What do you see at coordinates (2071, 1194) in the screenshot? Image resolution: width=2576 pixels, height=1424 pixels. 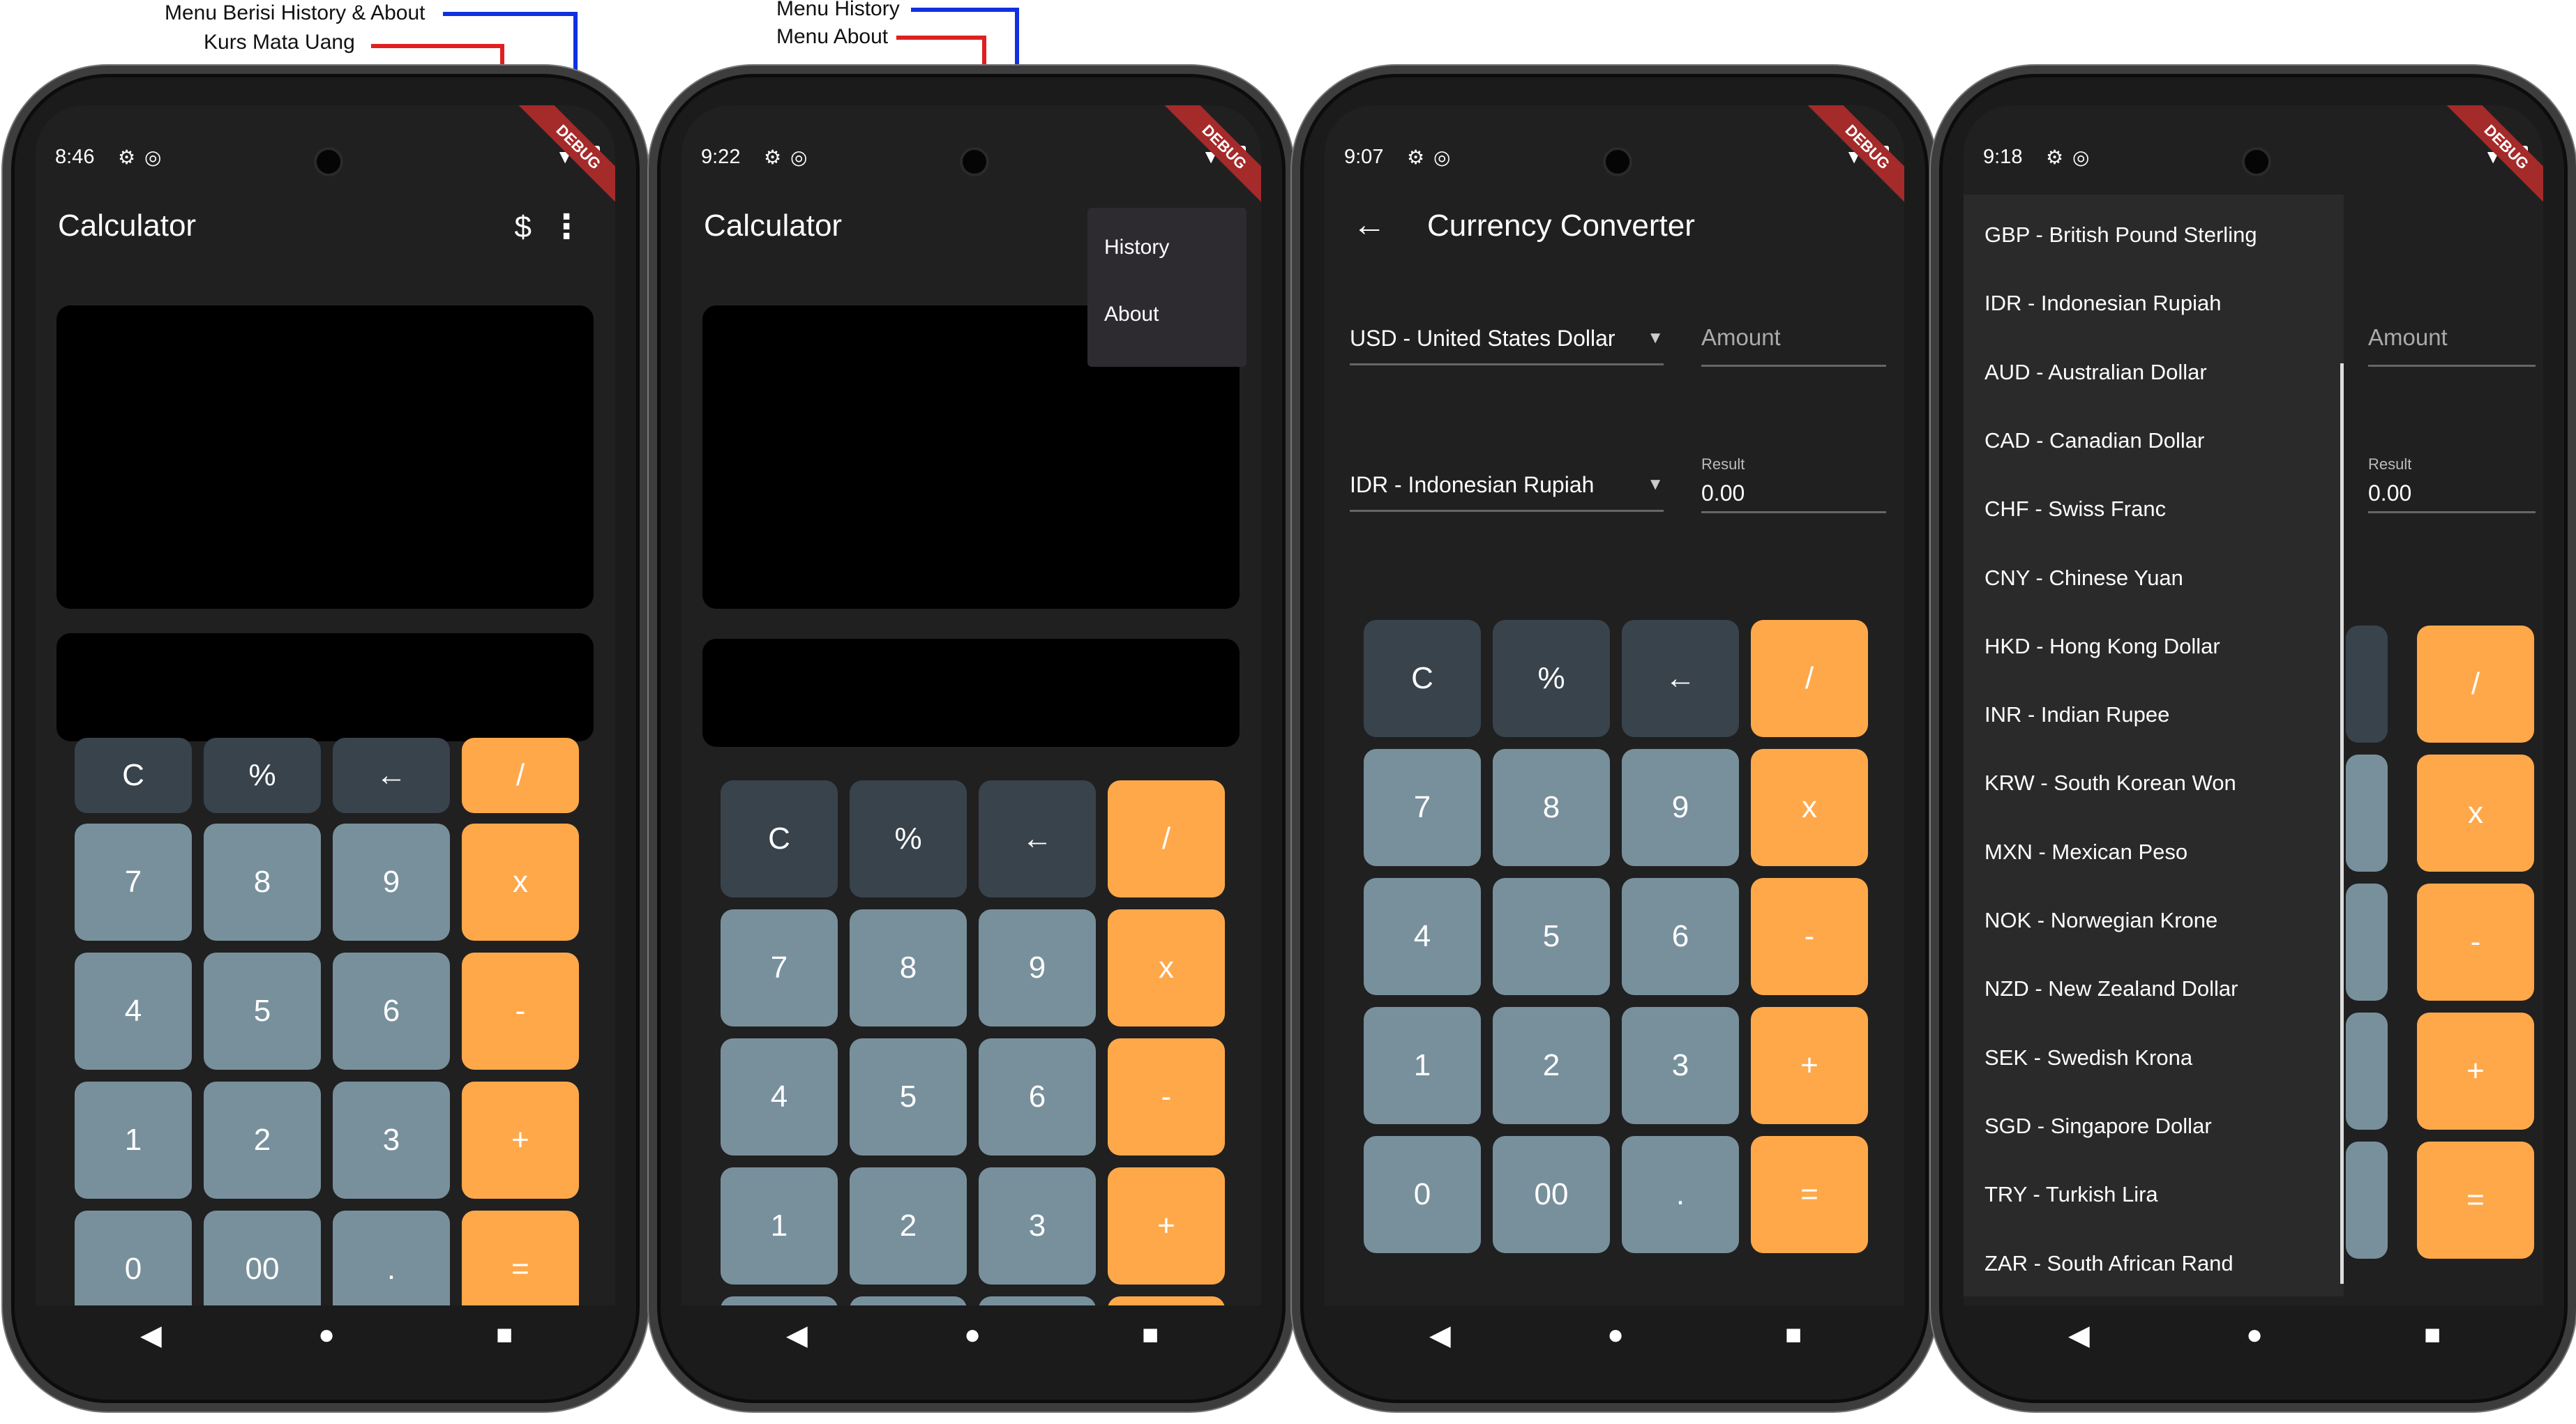 I see `currency-option: TRY - Turkish Lira` at bounding box center [2071, 1194].